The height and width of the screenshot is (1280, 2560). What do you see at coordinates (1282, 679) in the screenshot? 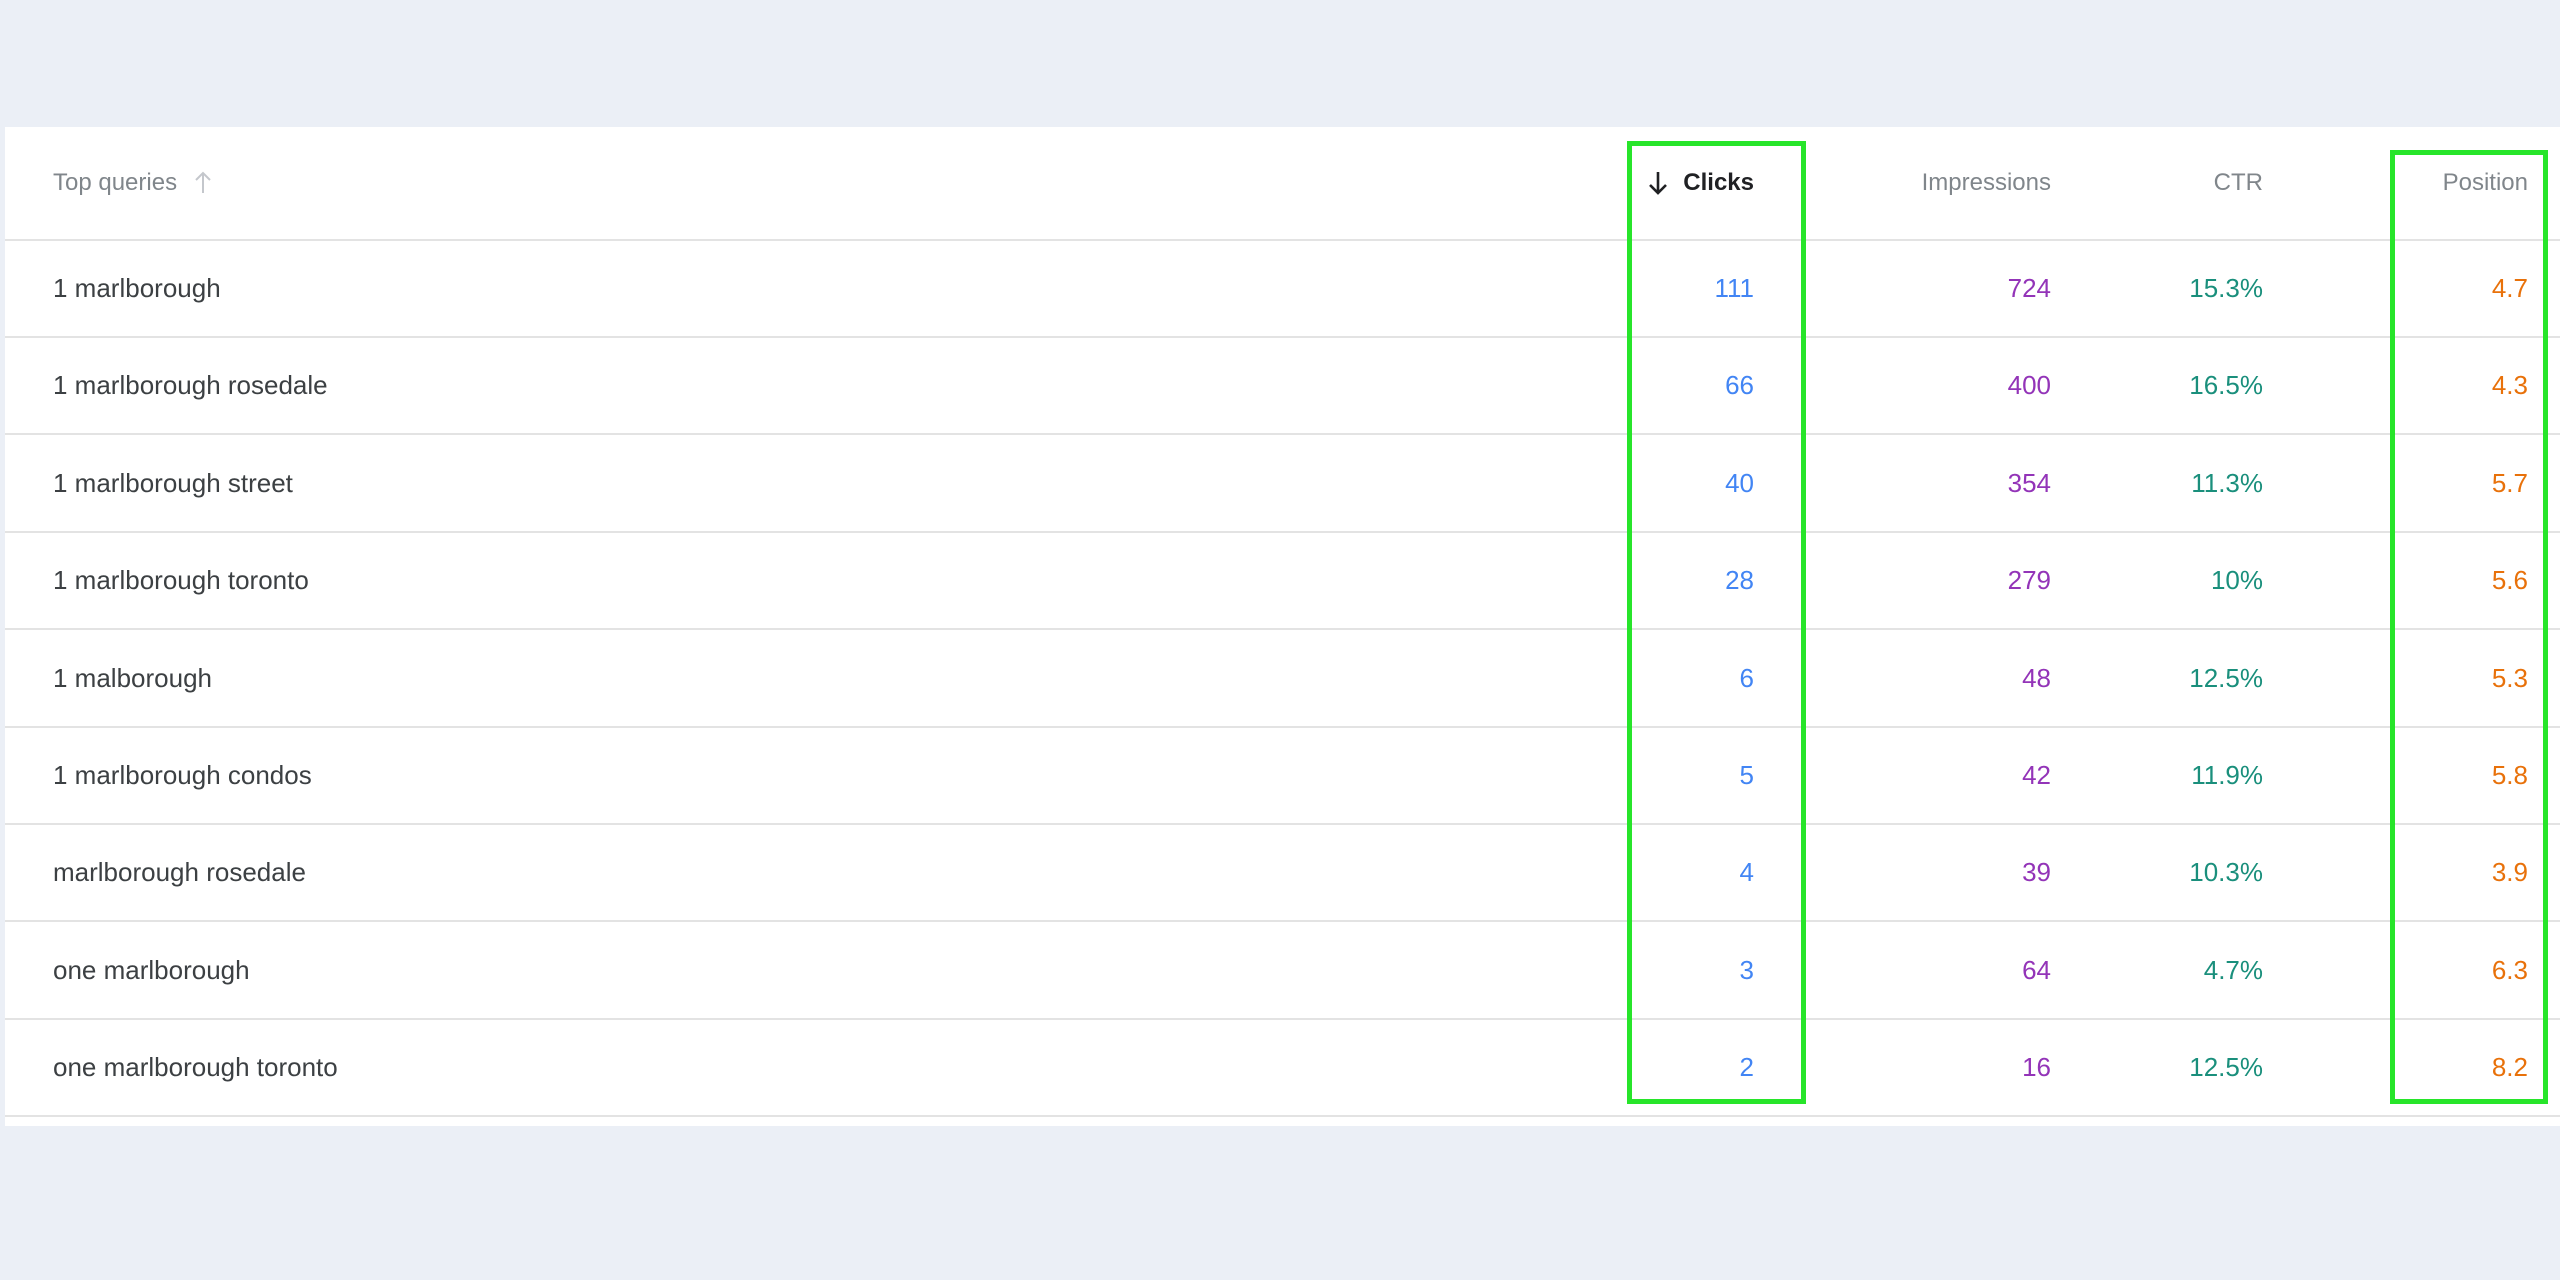
I see `table-row: 1 malborough 6 48 12.5% 5.3` at bounding box center [1282, 679].